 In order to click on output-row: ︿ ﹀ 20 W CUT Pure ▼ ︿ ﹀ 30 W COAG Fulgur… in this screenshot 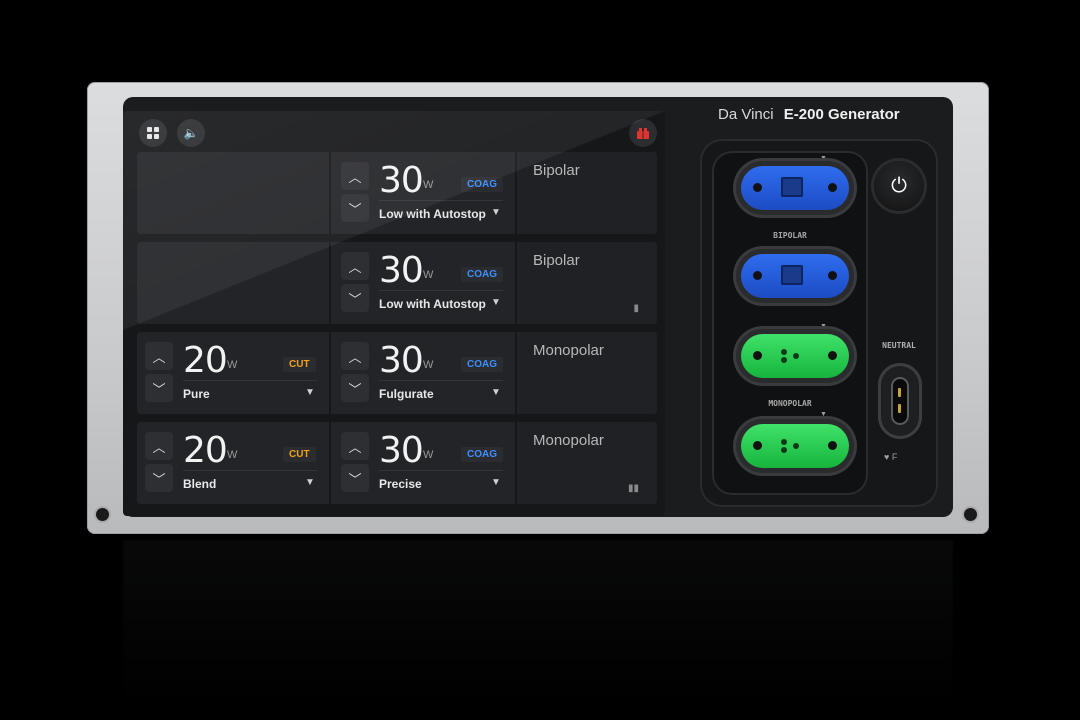, I will do `click(397, 373)`.